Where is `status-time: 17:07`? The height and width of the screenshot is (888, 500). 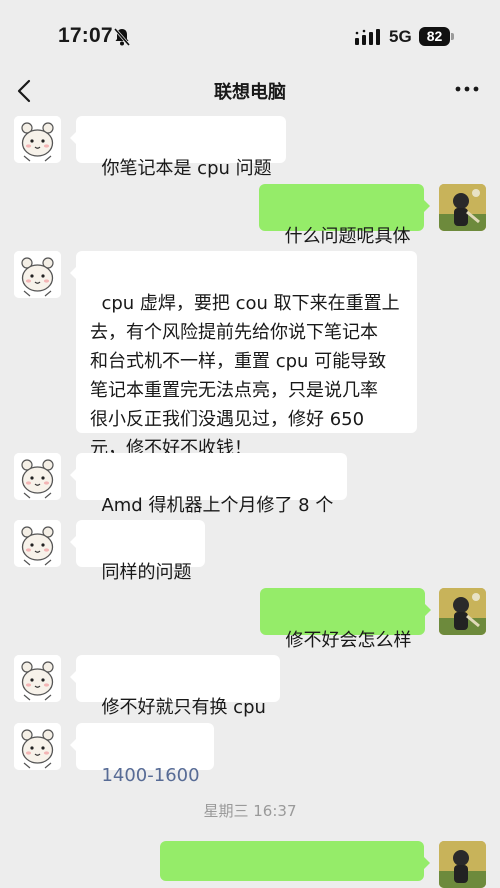
status-time: 17:07 is located at coordinates (85, 35).